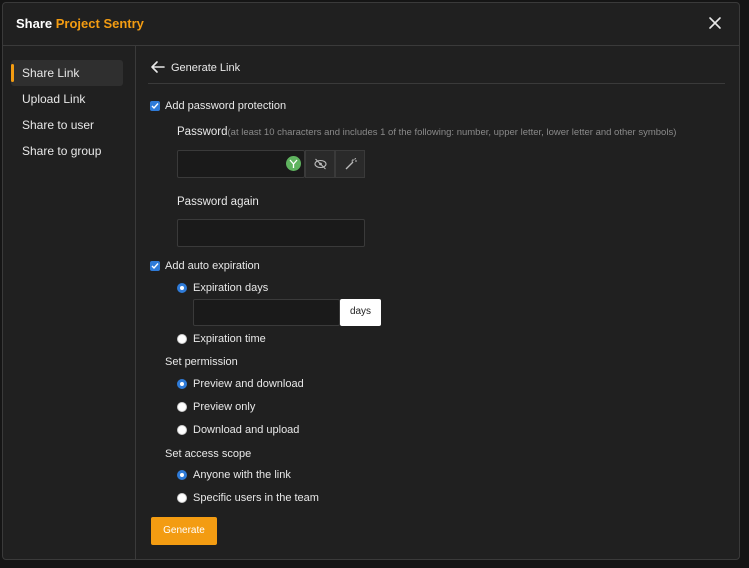  What do you see at coordinates (99, 23) in the screenshot?
I see `project-name: Project Sentry` at bounding box center [99, 23].